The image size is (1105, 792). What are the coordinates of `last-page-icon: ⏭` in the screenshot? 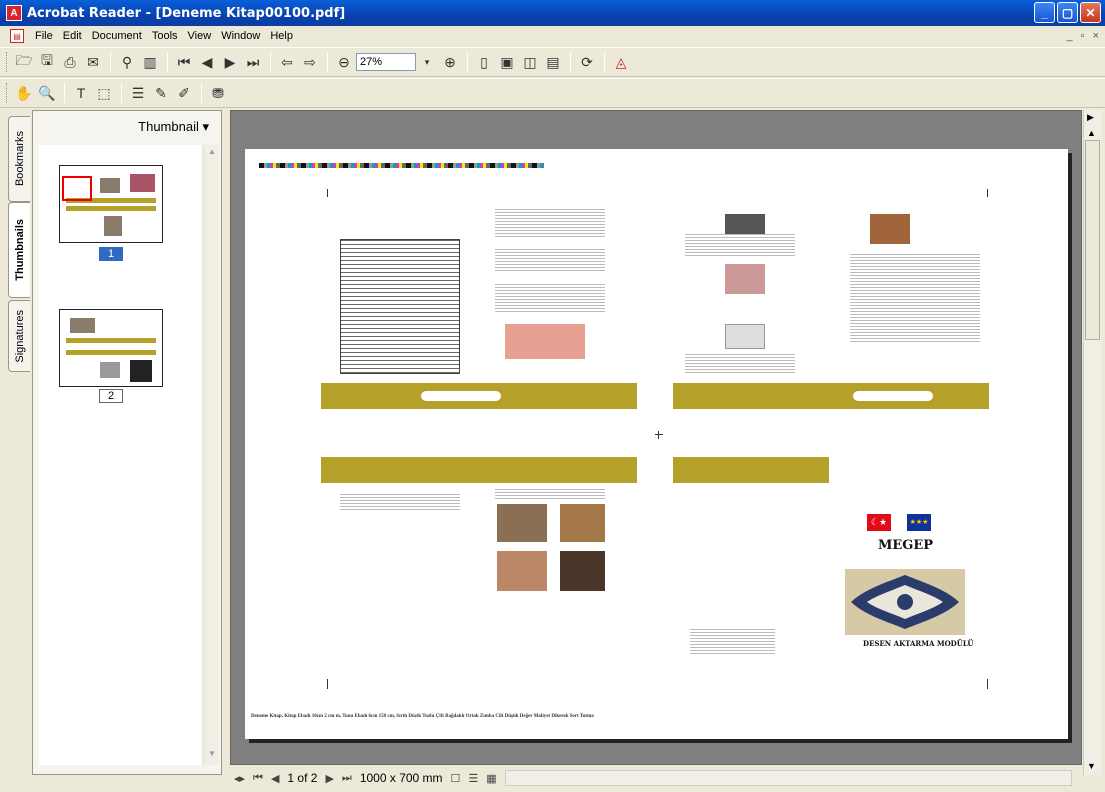 It's located at (253, 62).